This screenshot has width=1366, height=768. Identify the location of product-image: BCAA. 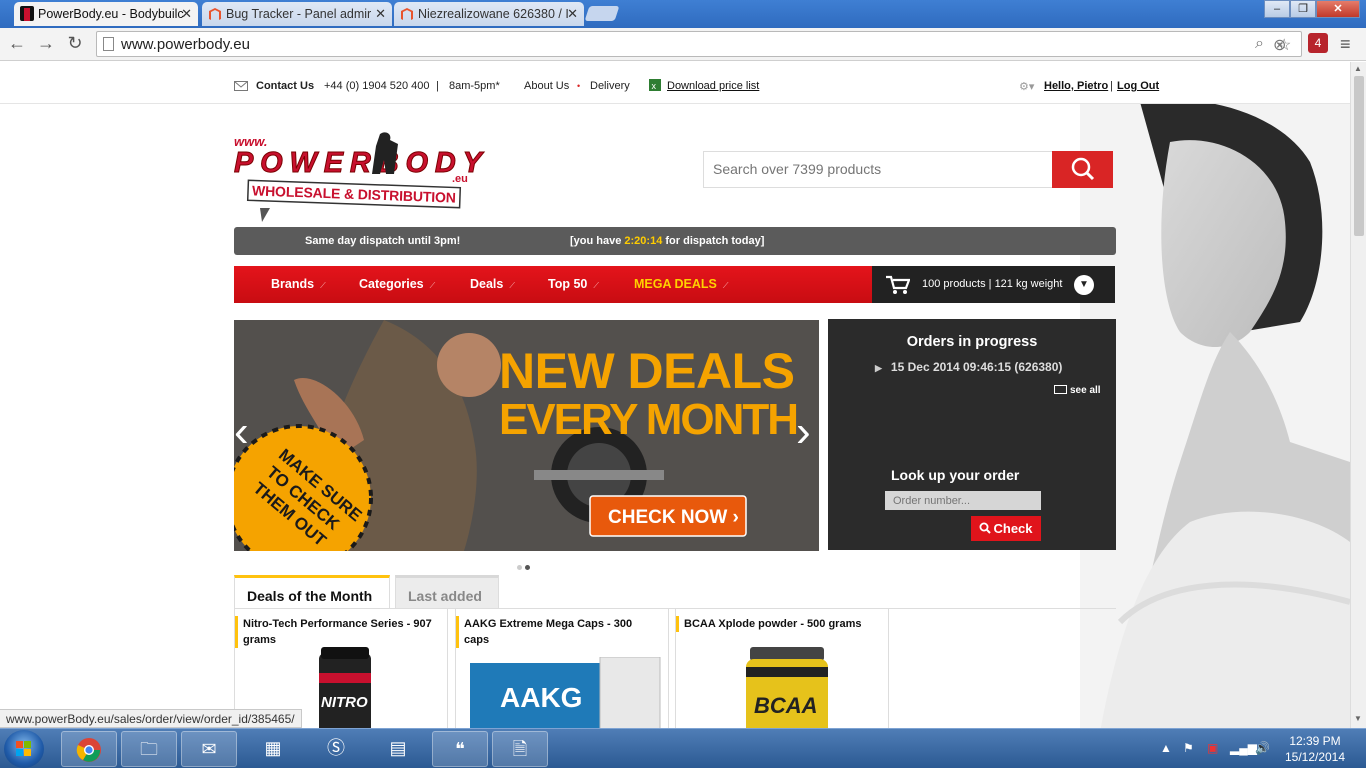
(787, 687).